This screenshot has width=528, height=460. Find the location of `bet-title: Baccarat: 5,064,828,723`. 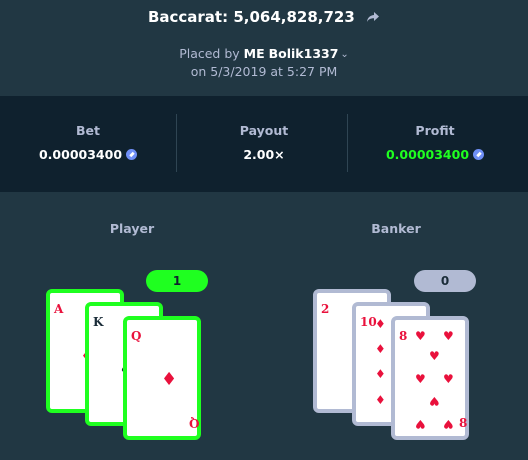

bet-title: Baccarat: 5,064,828,723 is located at coordinates (264, 17).